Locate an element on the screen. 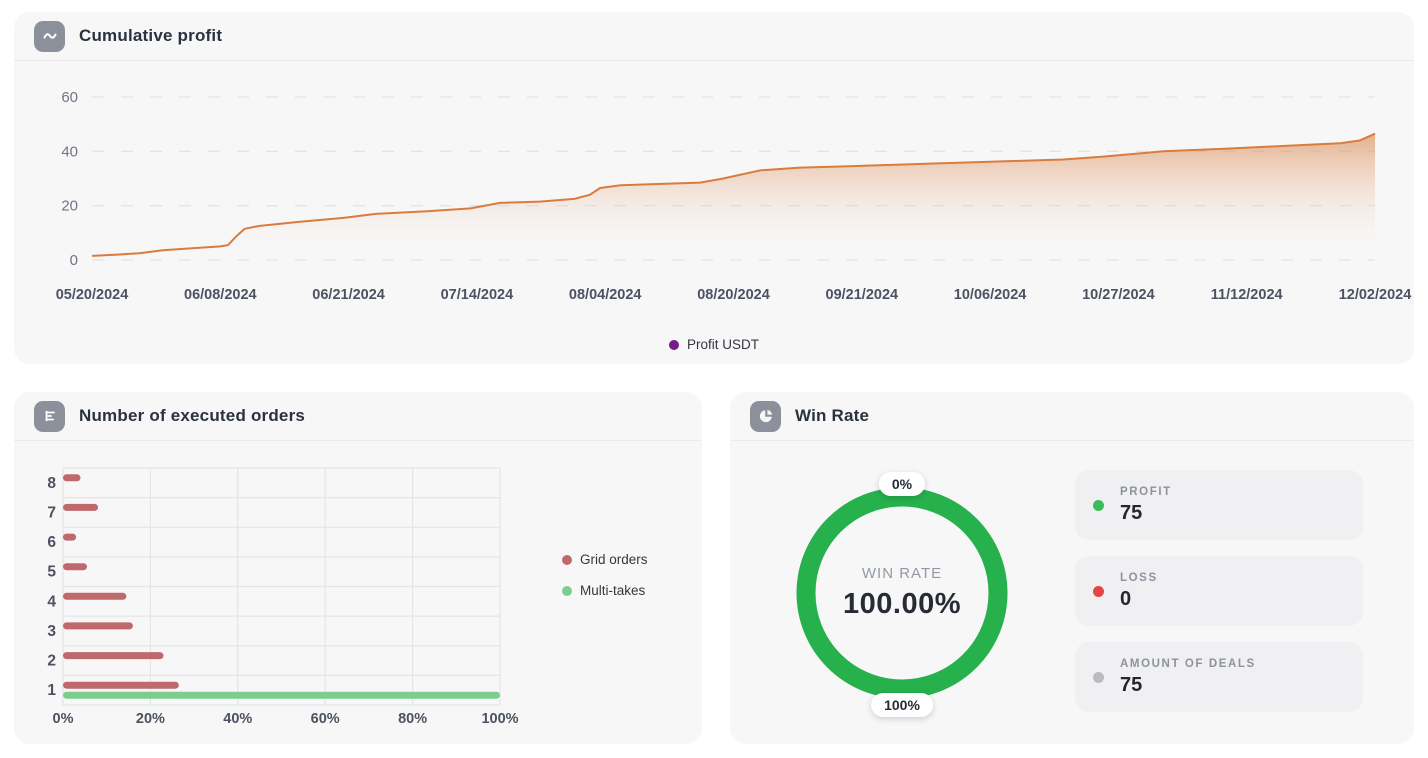 The height and width of the screenshot is (758, 1428). svg-text: 06/21/2024 is located at coordinates (348, 295).